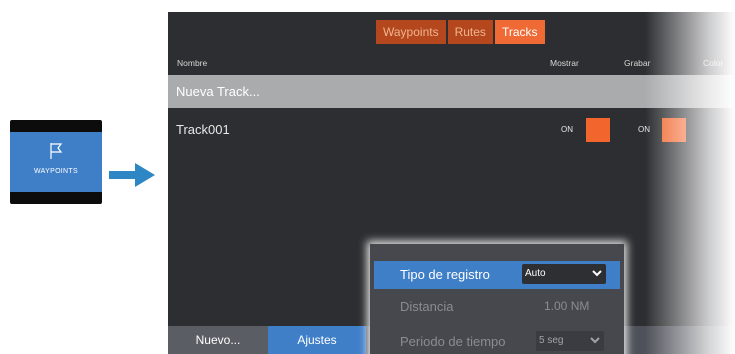 The image size is (735, 354). I want to click on column-header-color: Color, so click(713, 63).